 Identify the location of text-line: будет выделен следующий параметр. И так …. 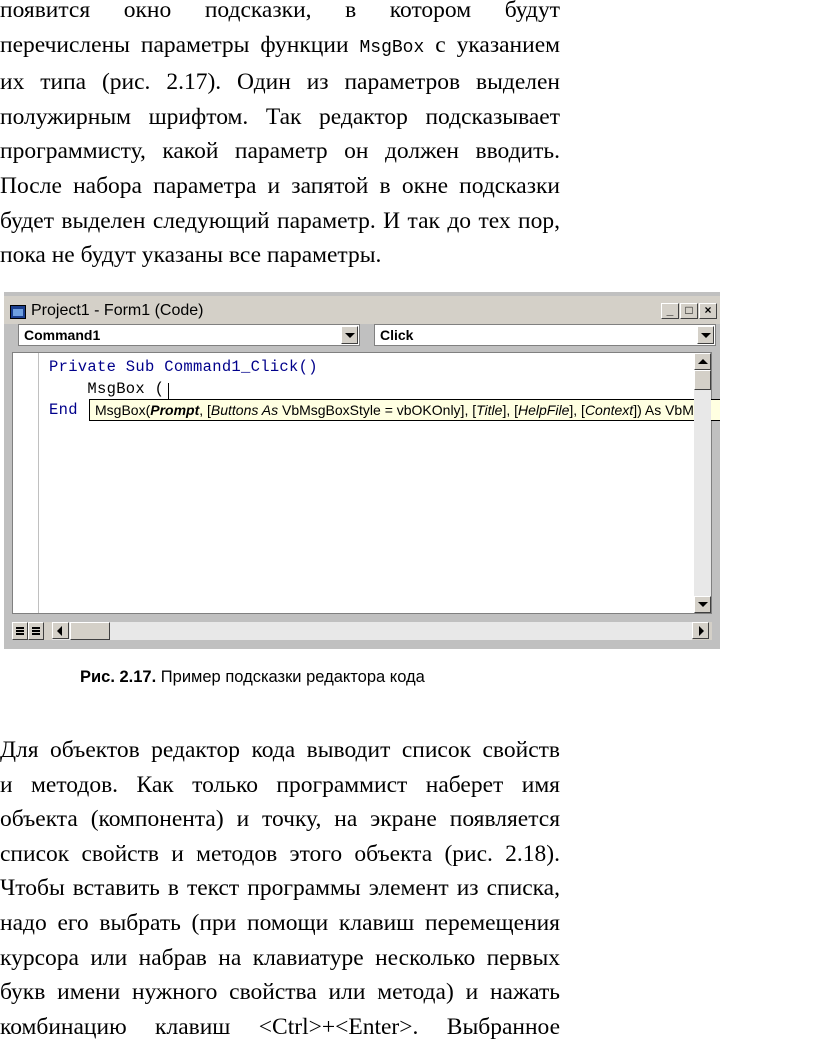
(280, 220).